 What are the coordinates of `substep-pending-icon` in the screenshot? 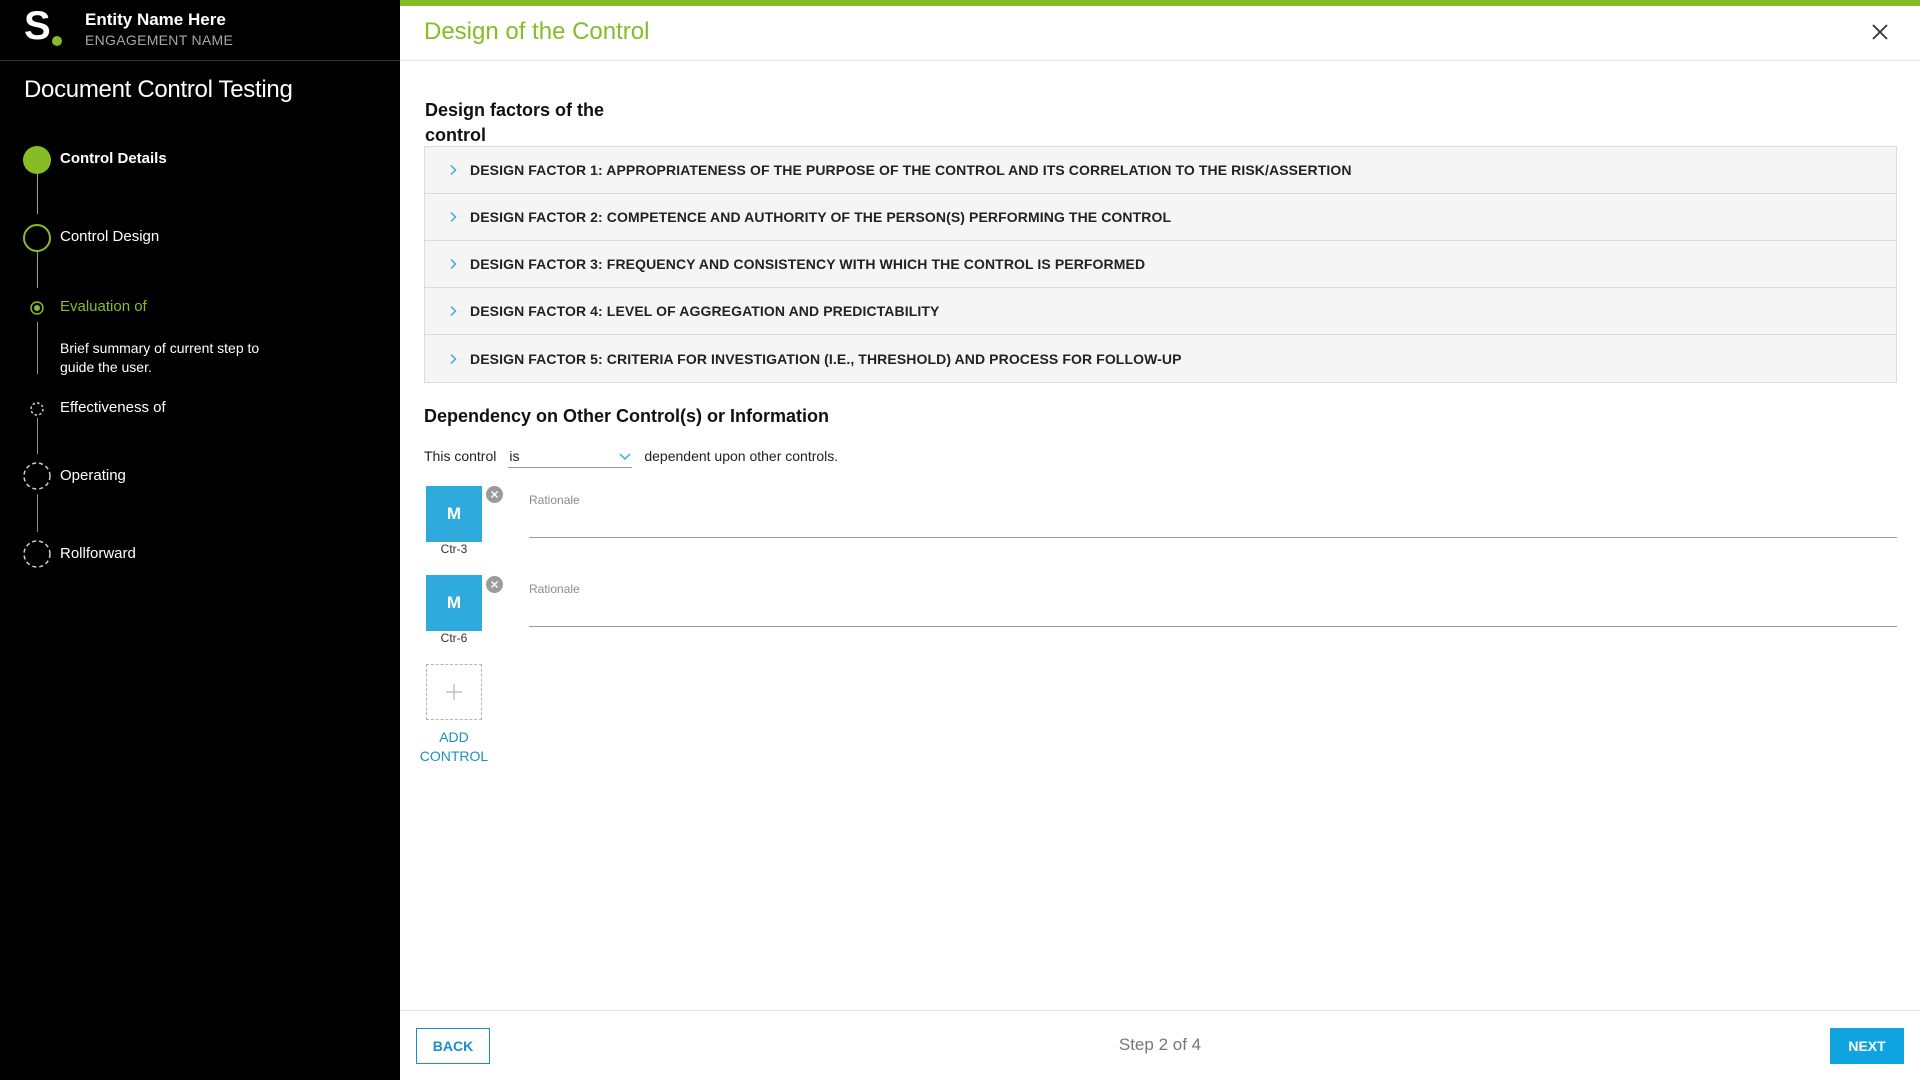 It's located at (37, 409).